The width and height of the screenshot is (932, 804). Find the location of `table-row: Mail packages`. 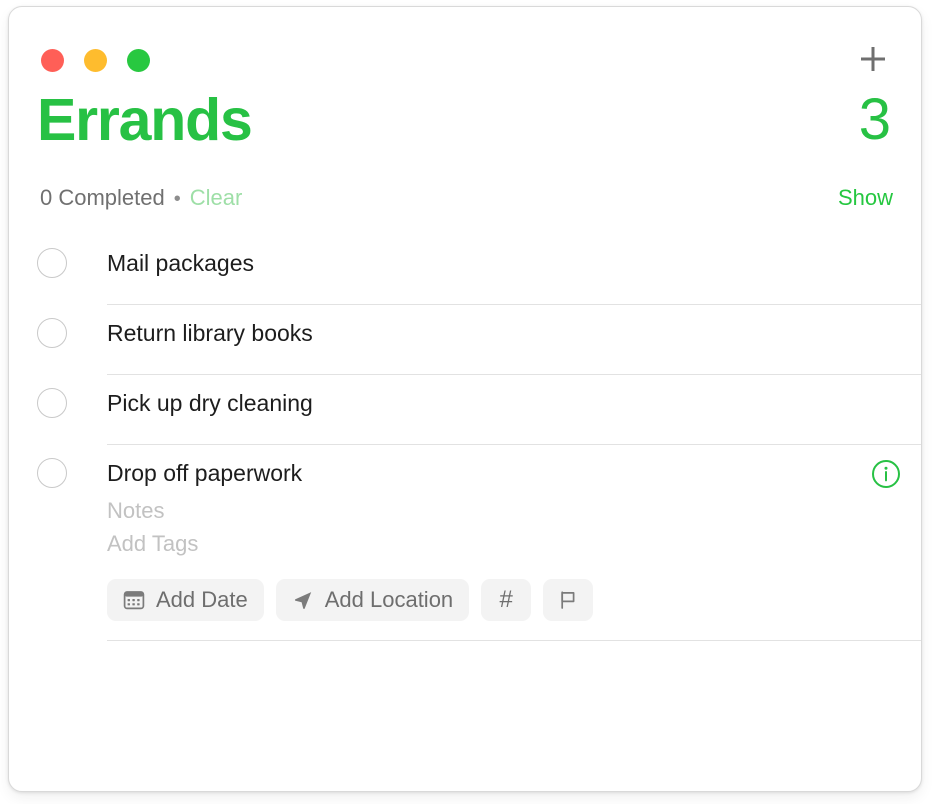

table-row: Mail packages is located at coordinates (465, 270).